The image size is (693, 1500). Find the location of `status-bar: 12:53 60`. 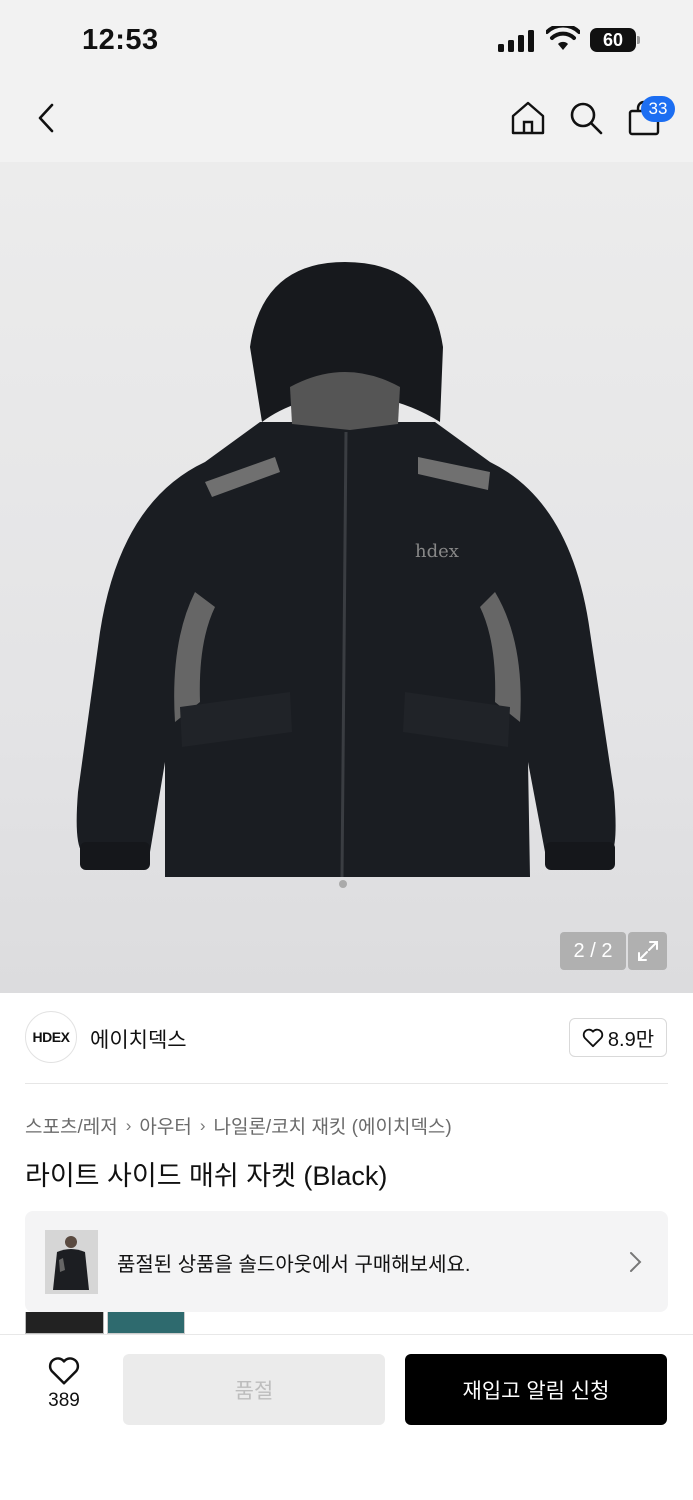

status-bar: 12:53 60 is located at coordinates (346, 40).